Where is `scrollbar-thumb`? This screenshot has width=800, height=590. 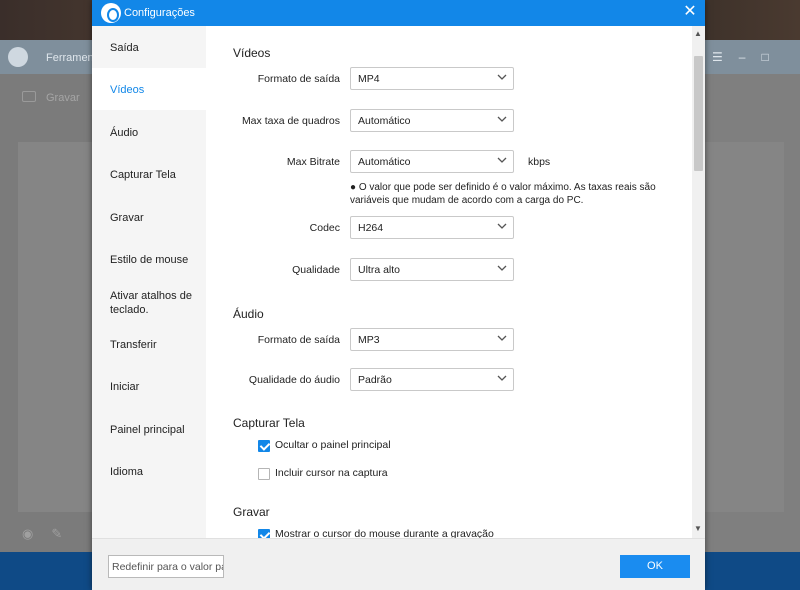 scrollbar-thumb is located at coordinates (698, 113).